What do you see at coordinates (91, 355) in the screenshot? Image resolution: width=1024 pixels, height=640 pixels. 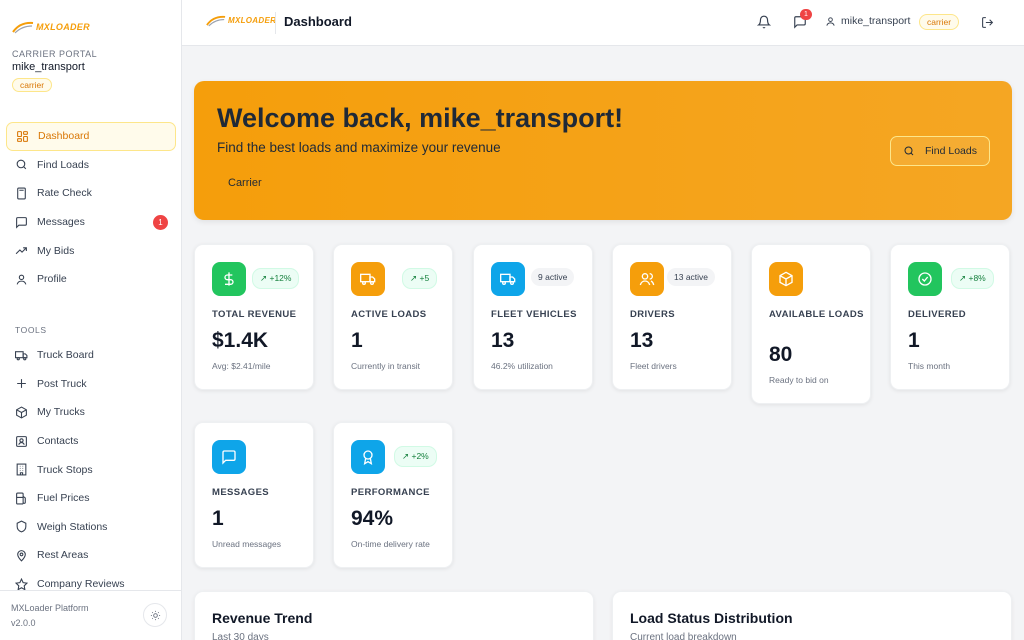 I see `sidebar-item-truck-board: Truck Board` at bounding box center [91, 355].